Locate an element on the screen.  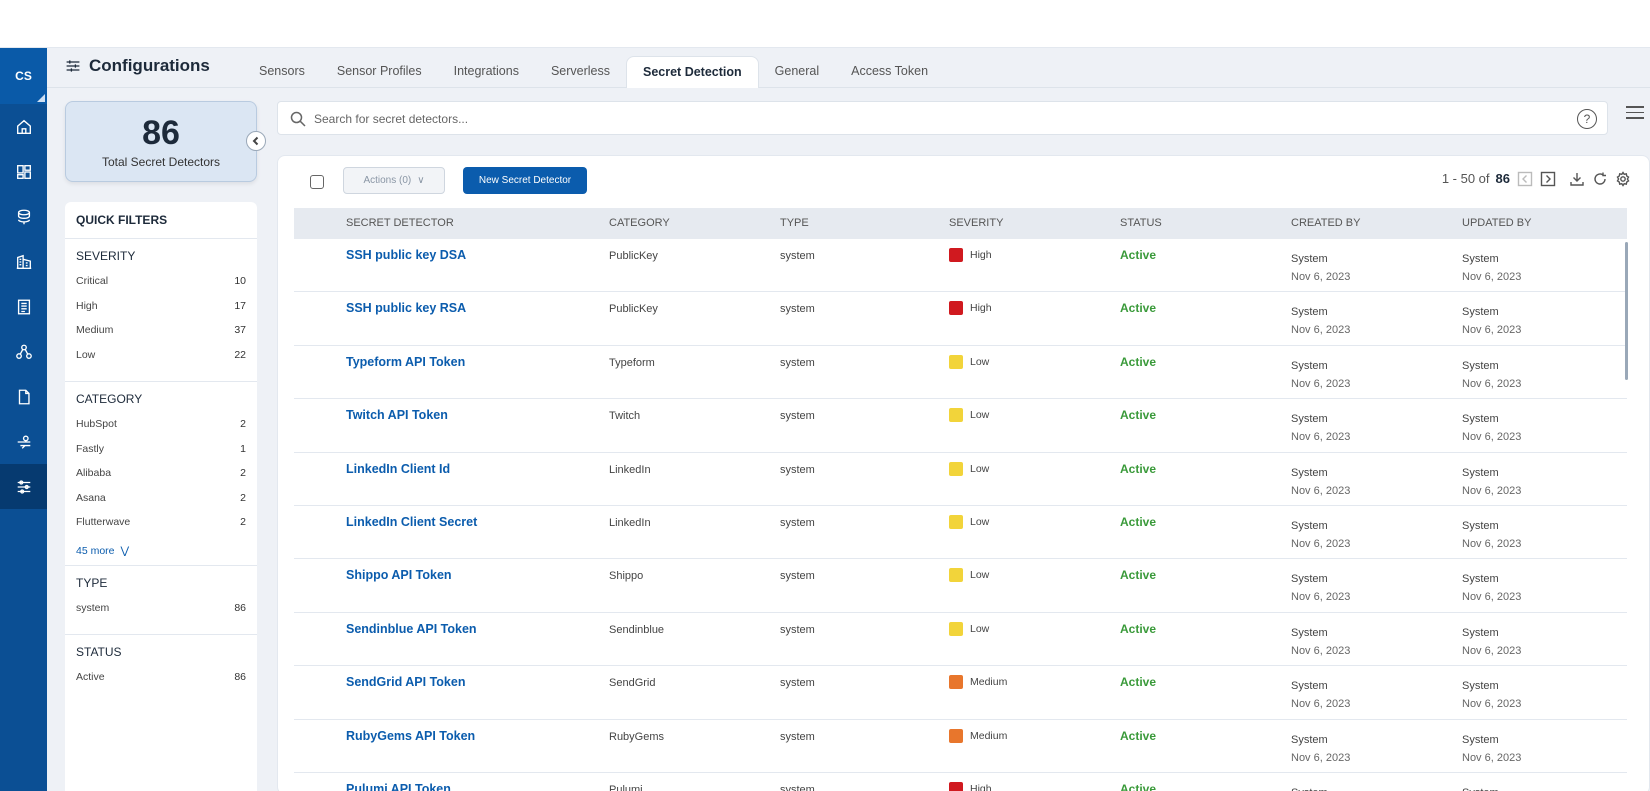
dashboard-icon is located at coordinates (23, 171).